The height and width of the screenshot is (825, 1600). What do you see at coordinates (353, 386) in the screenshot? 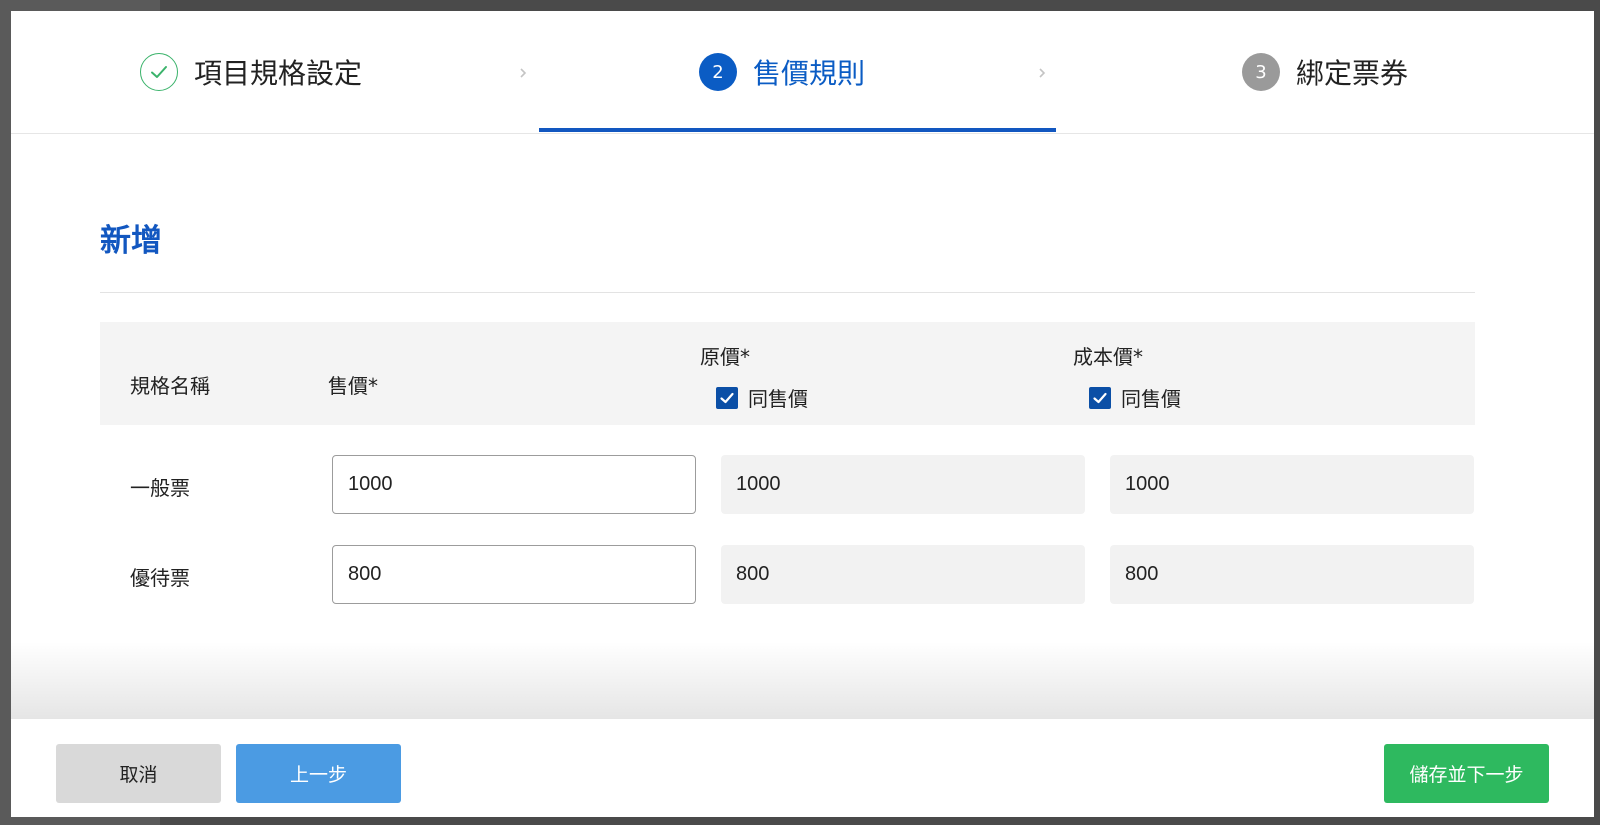
I see `header-sale-price: 售價*` at bounding box center [353, 386].